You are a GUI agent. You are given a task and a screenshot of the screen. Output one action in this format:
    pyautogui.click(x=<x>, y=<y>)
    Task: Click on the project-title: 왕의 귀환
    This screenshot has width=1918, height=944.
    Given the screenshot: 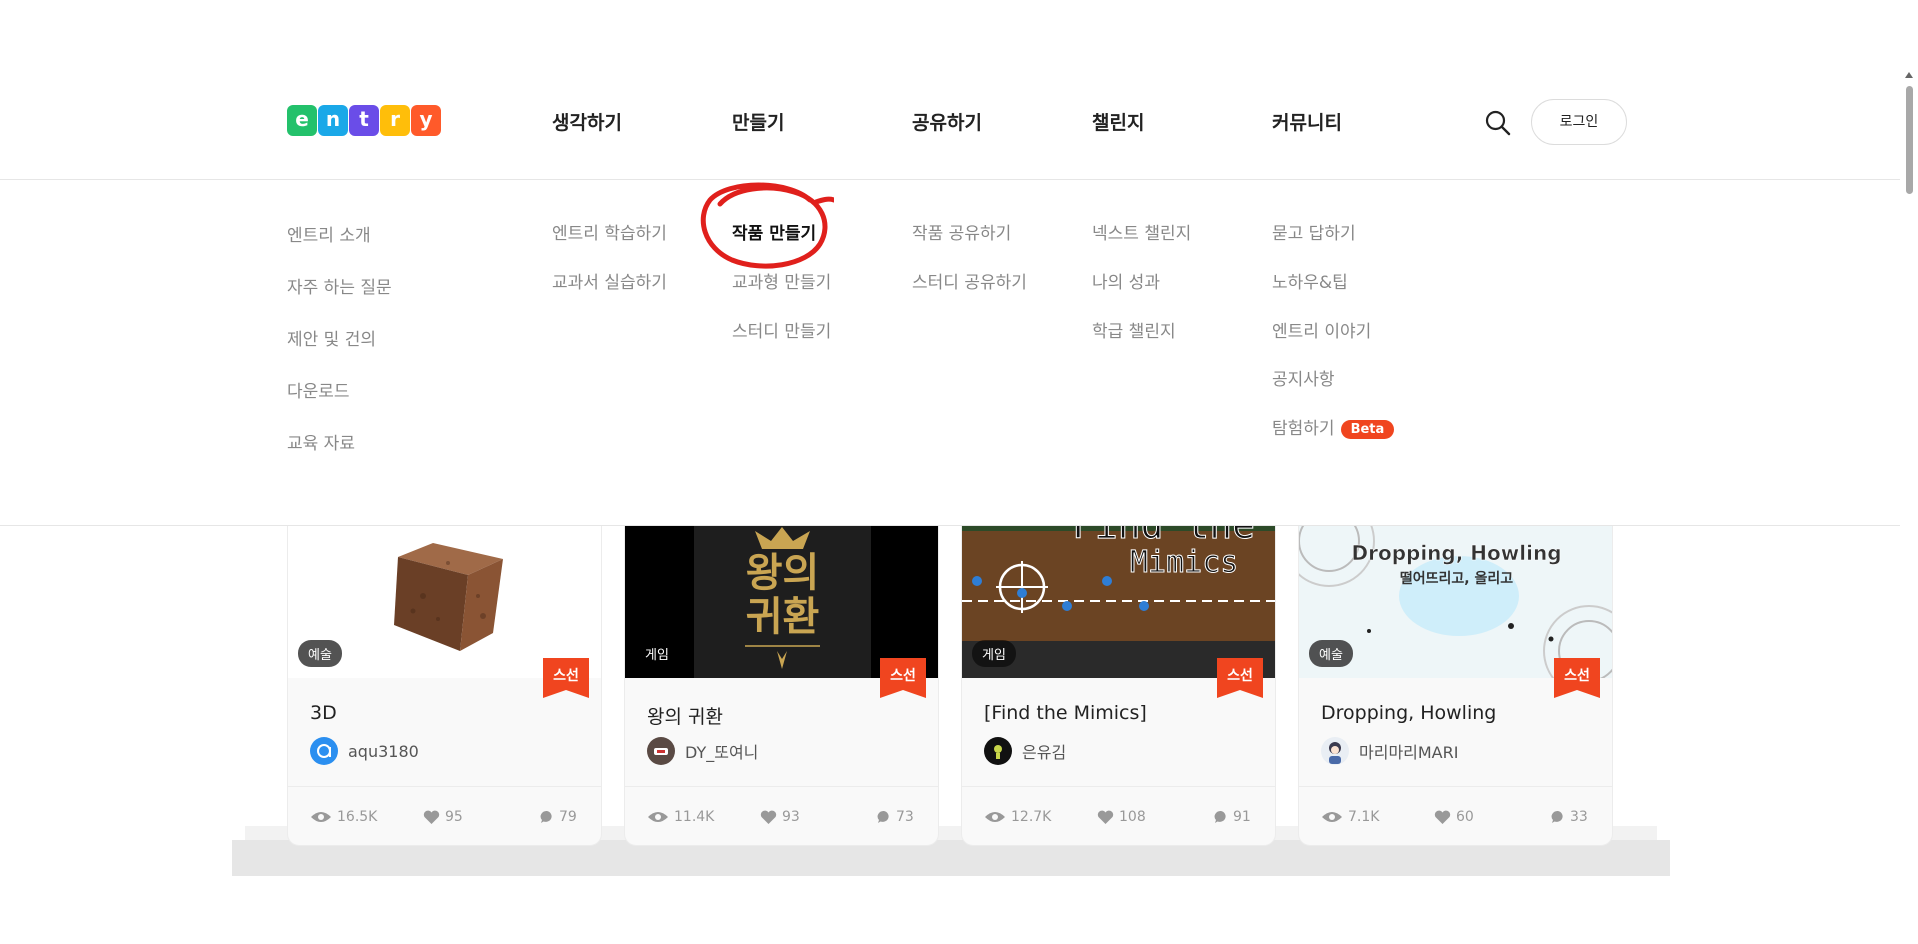 What is the action you would take?
    pyautogui.click(x=685, y=715)
    